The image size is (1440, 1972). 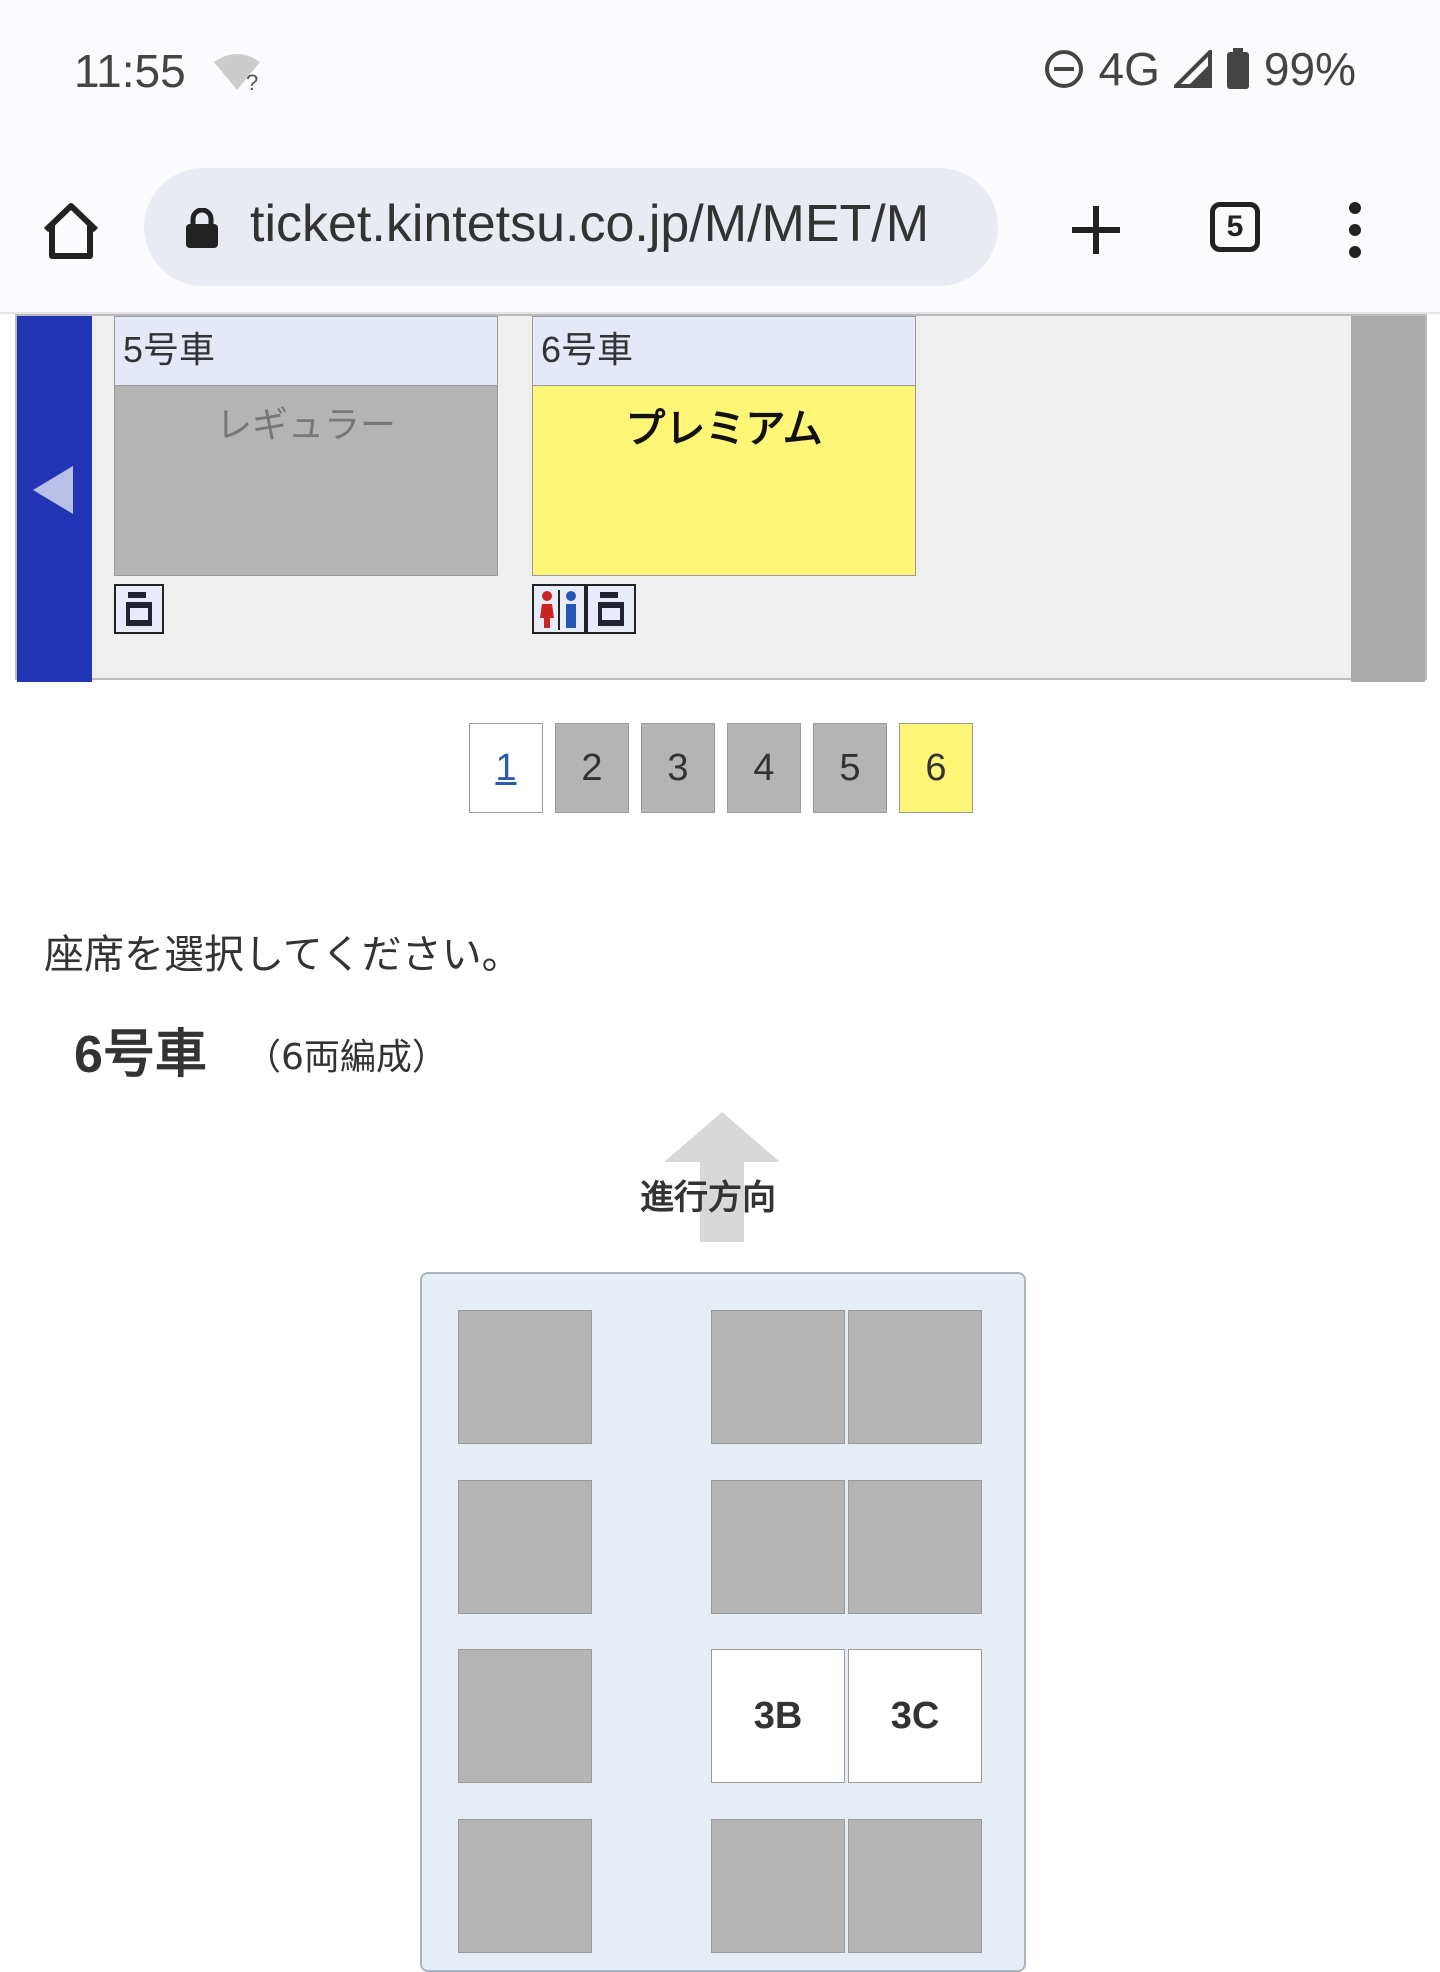 What do you see at coordinates (721, 768) in the screenshot?
I see `car-pagination: 1 2 3 4 5 6` at bounding box center [721, 768].